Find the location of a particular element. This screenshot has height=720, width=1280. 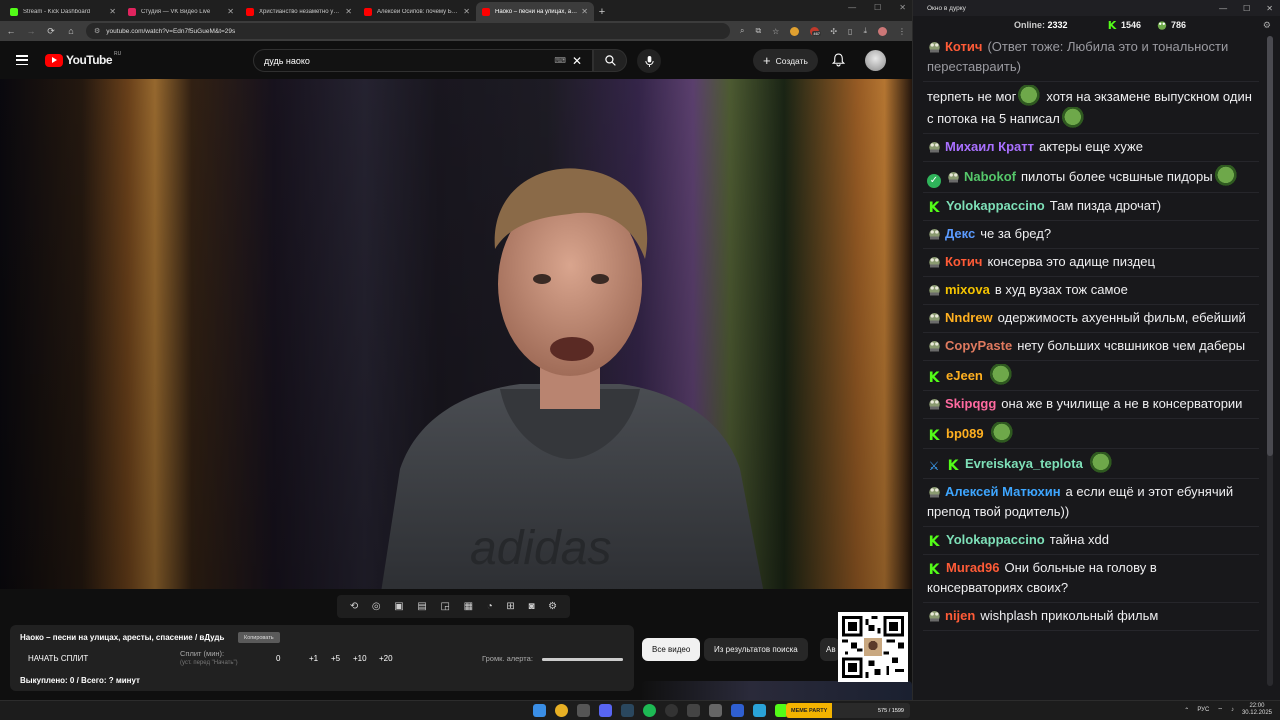

split-value-1: +1 is located at coordinates (313, 658).